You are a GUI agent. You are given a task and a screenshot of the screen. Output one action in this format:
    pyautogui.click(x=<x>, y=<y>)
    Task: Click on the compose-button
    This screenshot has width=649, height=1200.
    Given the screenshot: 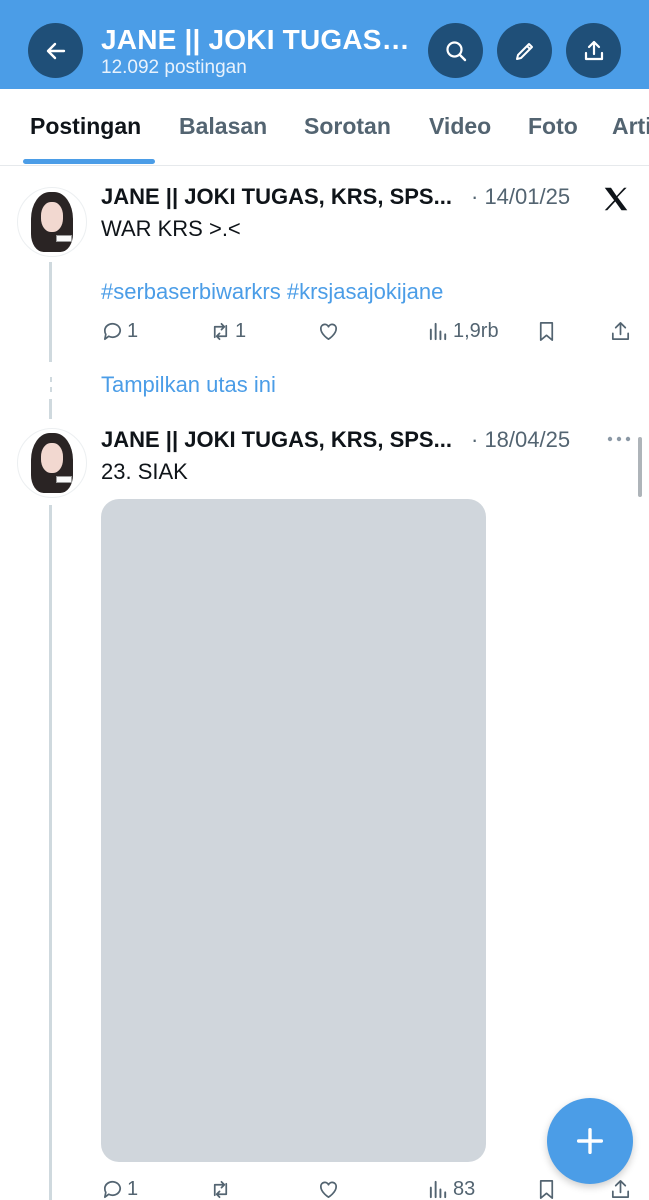 What is the action you would take?
    pyautogui.click(x=590, y=1141)
    